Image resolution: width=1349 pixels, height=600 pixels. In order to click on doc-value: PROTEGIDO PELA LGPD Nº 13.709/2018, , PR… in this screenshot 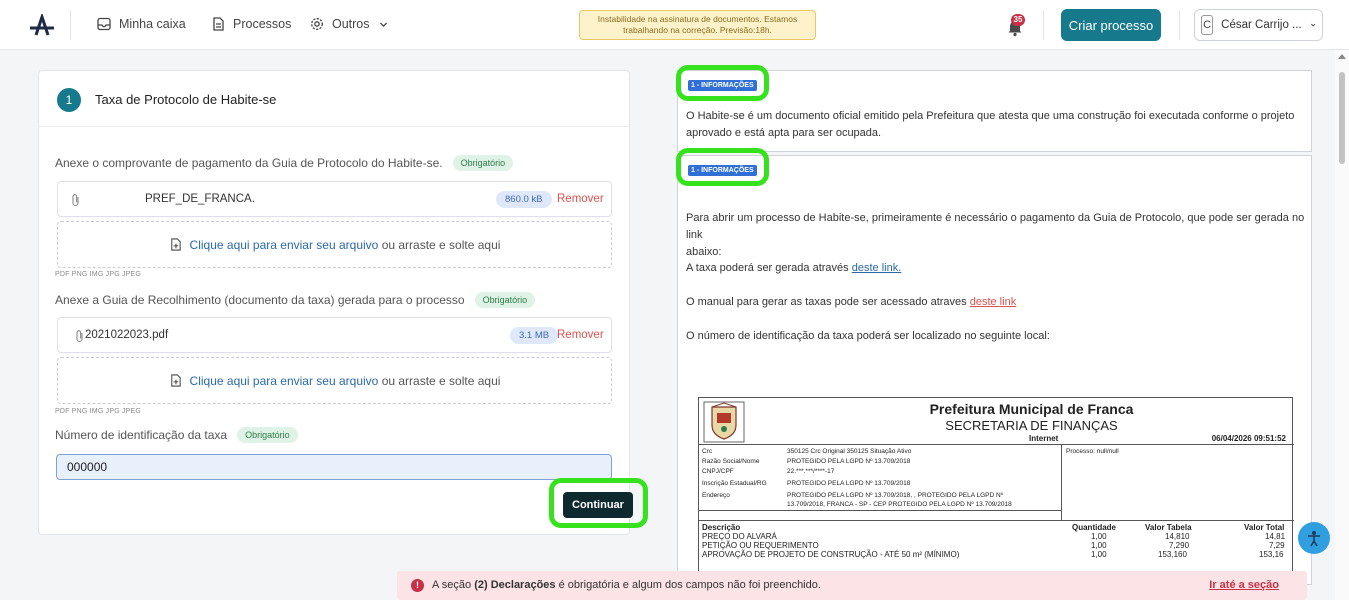, I will do `click(895, 495)`.